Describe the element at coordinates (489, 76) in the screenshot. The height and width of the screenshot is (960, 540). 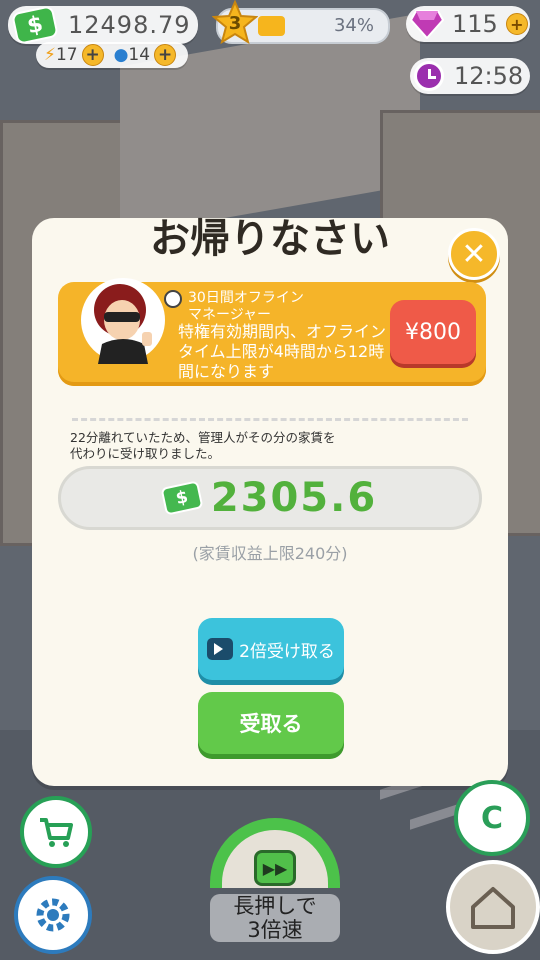
I see `clock-time: 12:58` at that location.